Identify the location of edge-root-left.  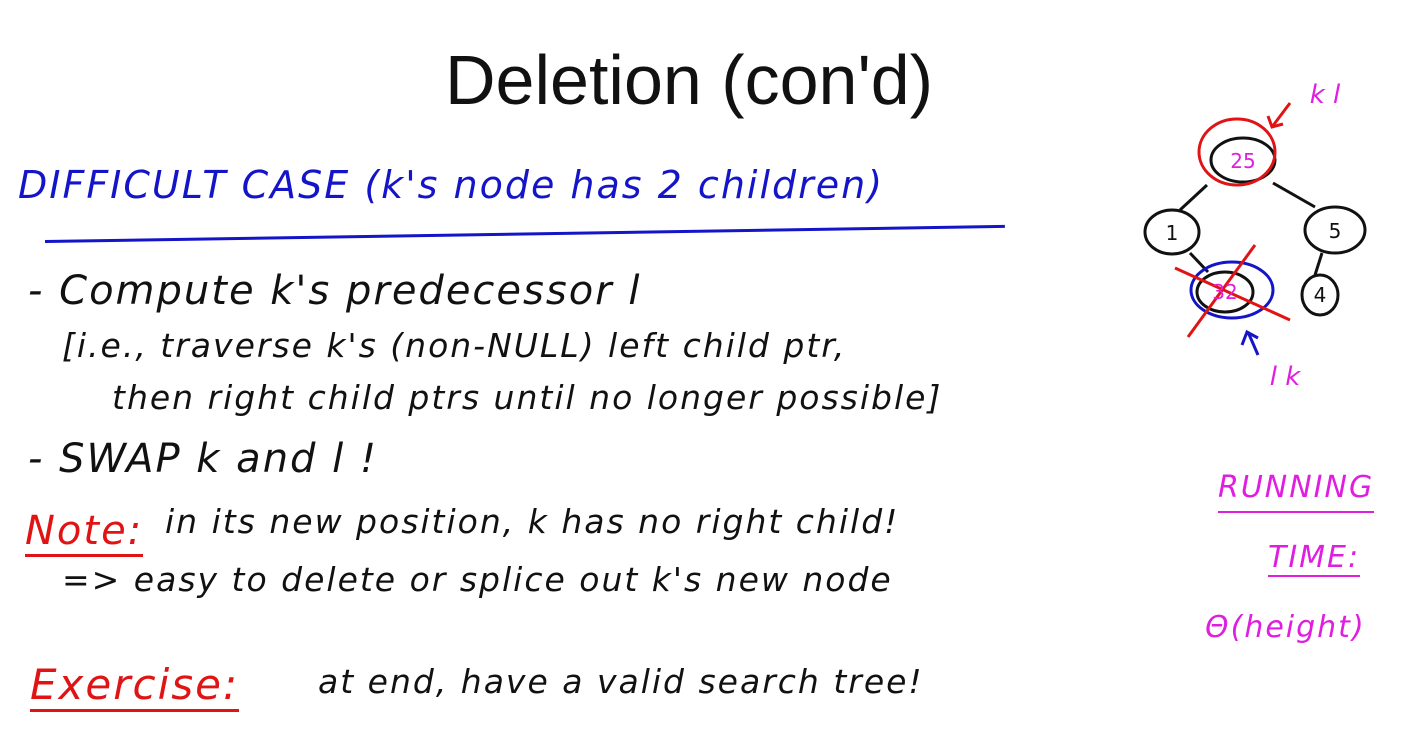
(1193, 197).